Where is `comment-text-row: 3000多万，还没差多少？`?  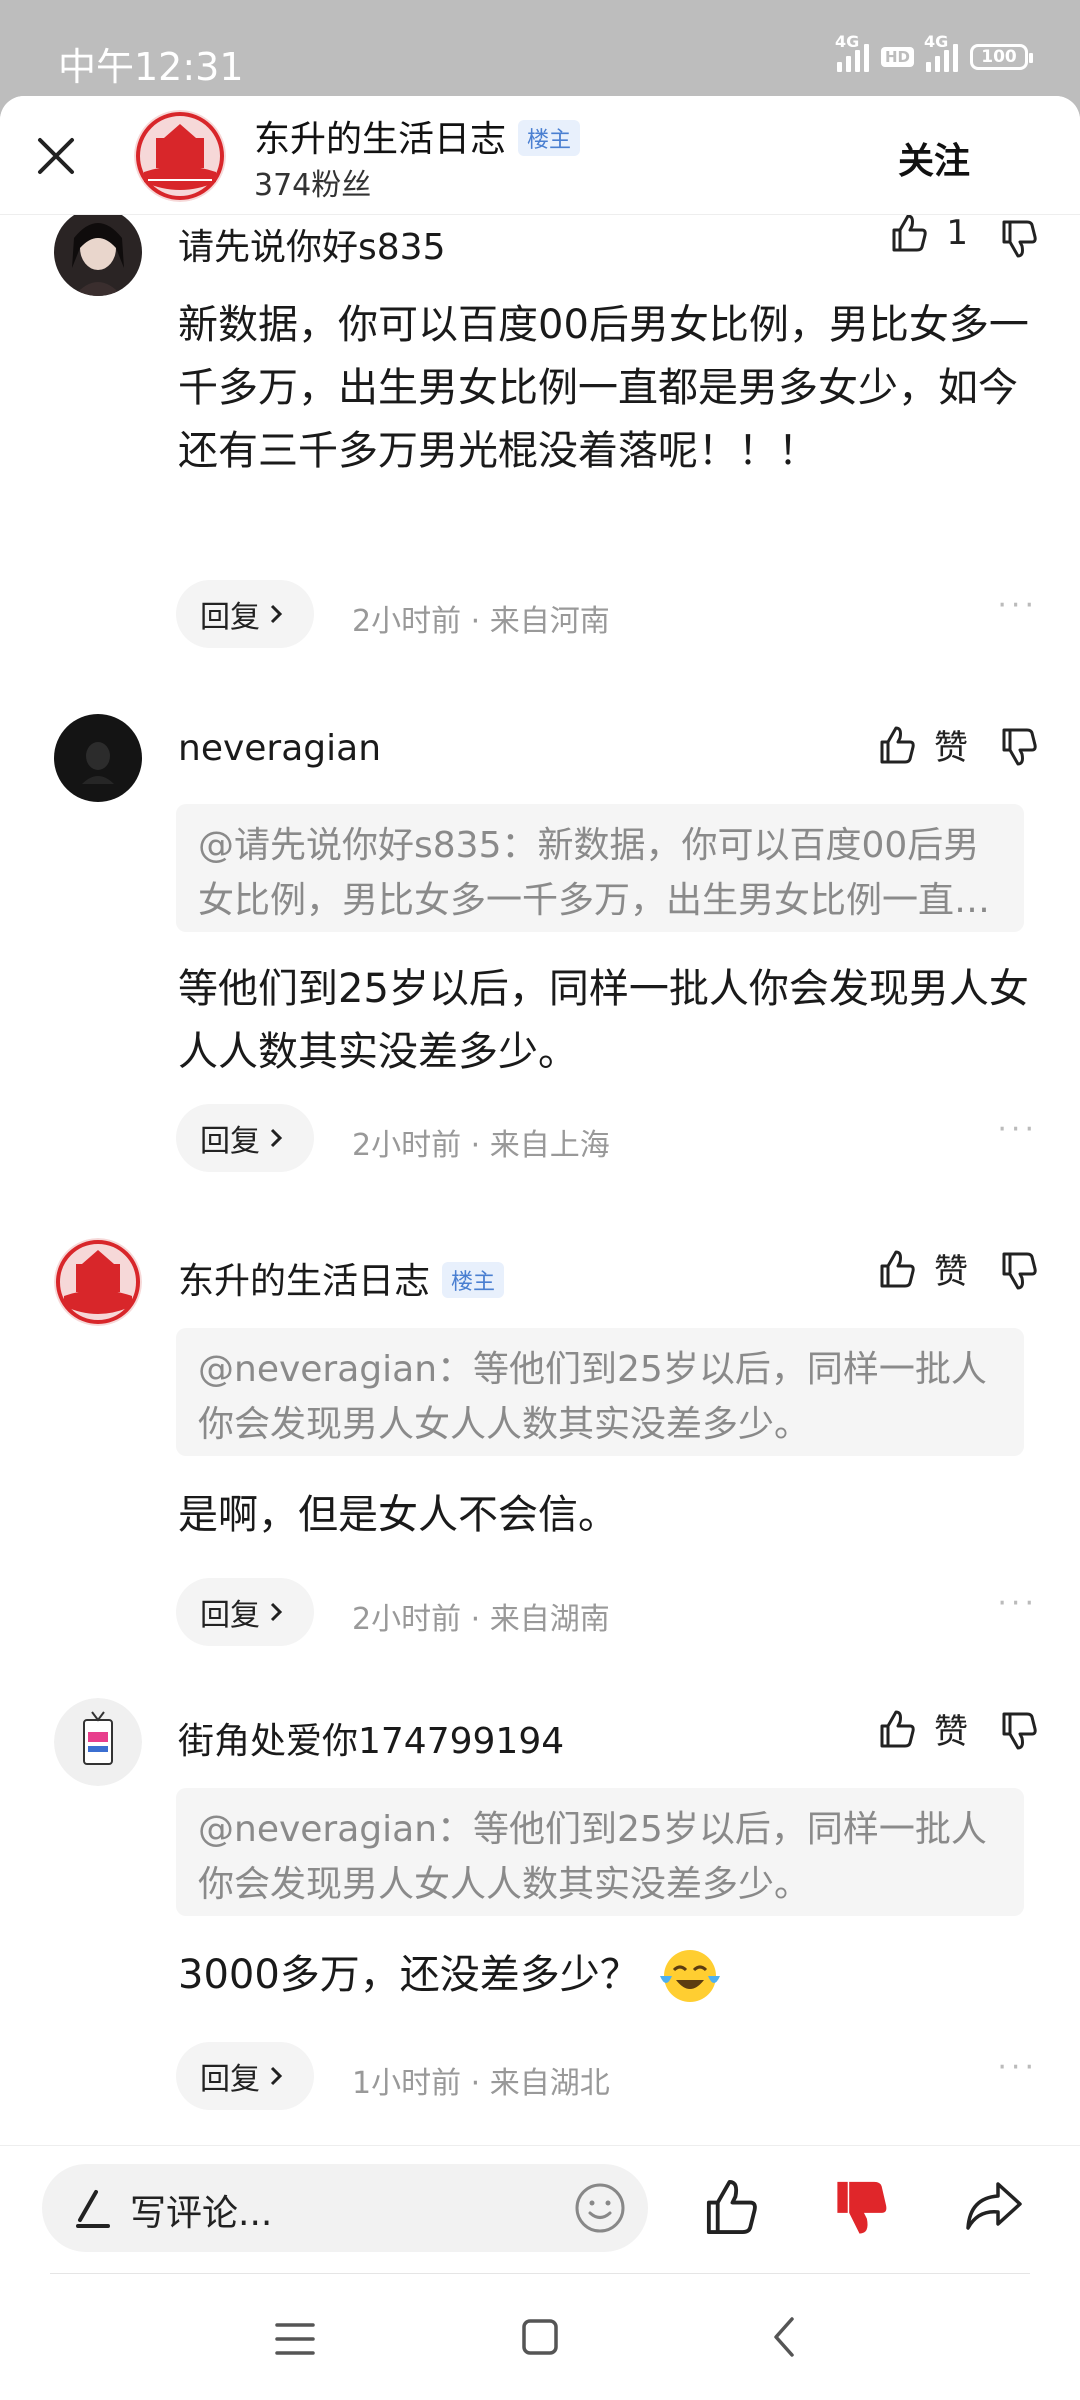 comment-text-row: 3000多万，还没差多少？ is located at coordinates (608, 1975).